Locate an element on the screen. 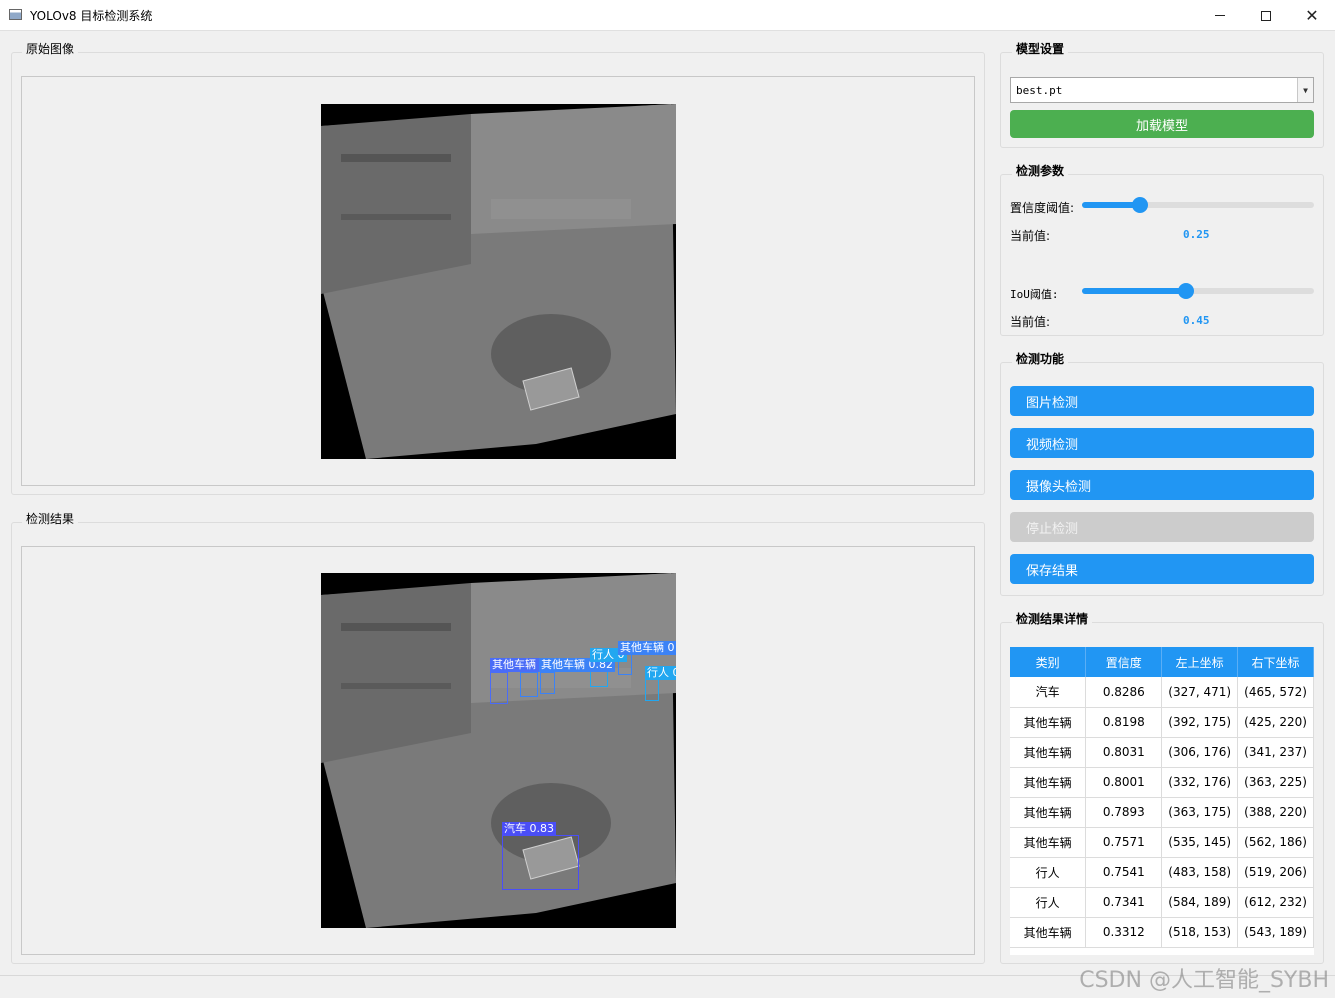  table-cell: (535, 145) is located at coordinates (1200, 842).